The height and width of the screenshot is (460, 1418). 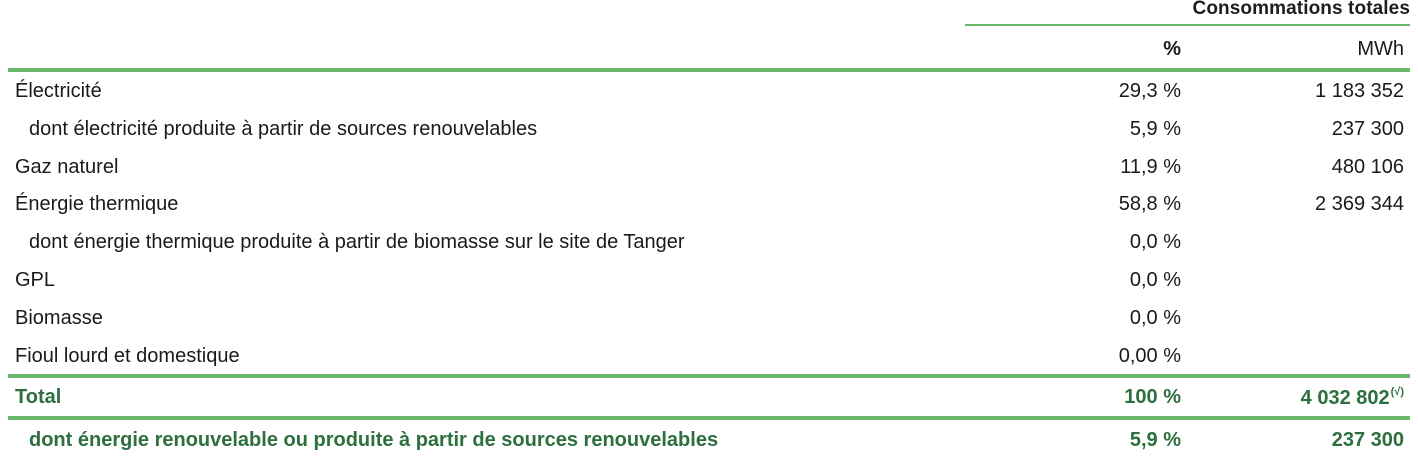 What do you see at coordinates (1345, 398) in the screenshot?
I see `total-mwh: 4 032 802` at bounding box center [1345, 398].